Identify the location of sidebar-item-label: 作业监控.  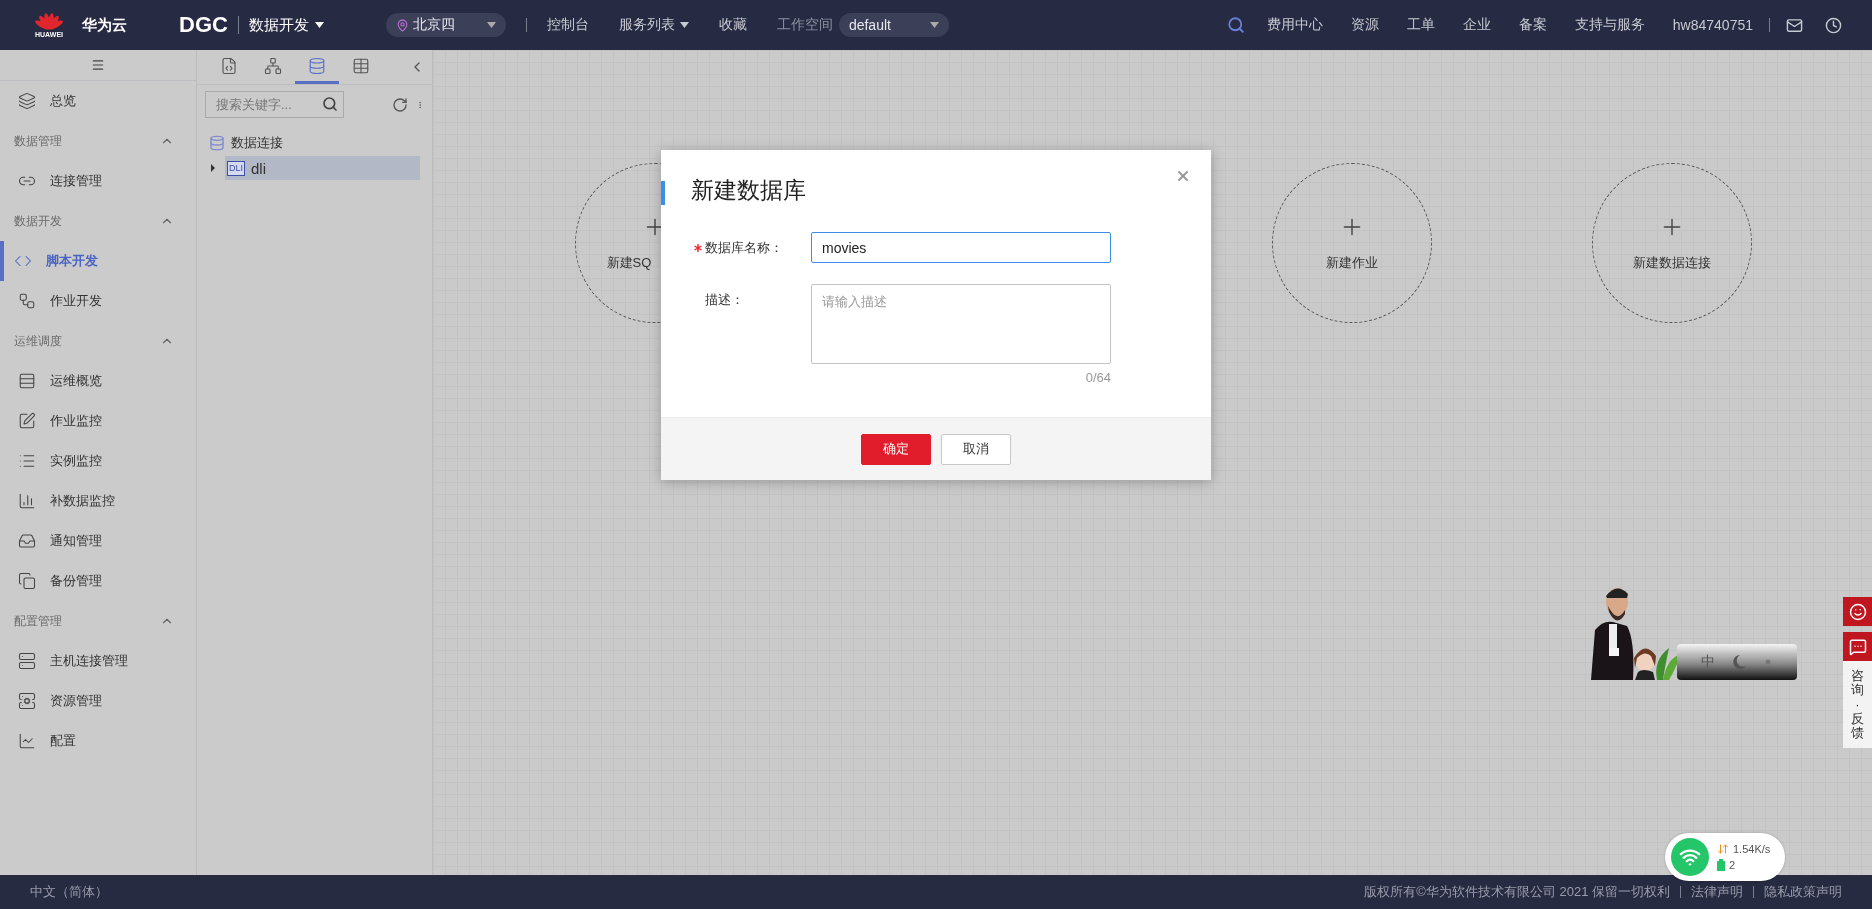
(76, 421).